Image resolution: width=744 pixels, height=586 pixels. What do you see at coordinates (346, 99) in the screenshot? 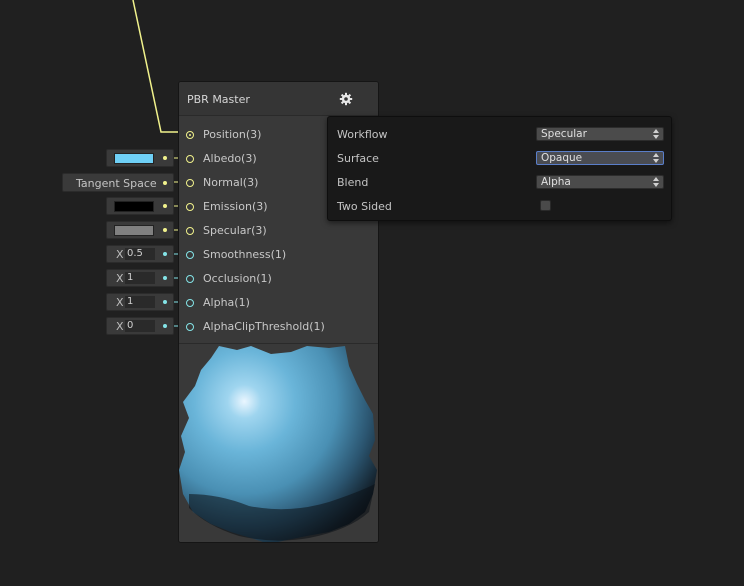
I see `gear-icon` at bounding box center [346, 99].